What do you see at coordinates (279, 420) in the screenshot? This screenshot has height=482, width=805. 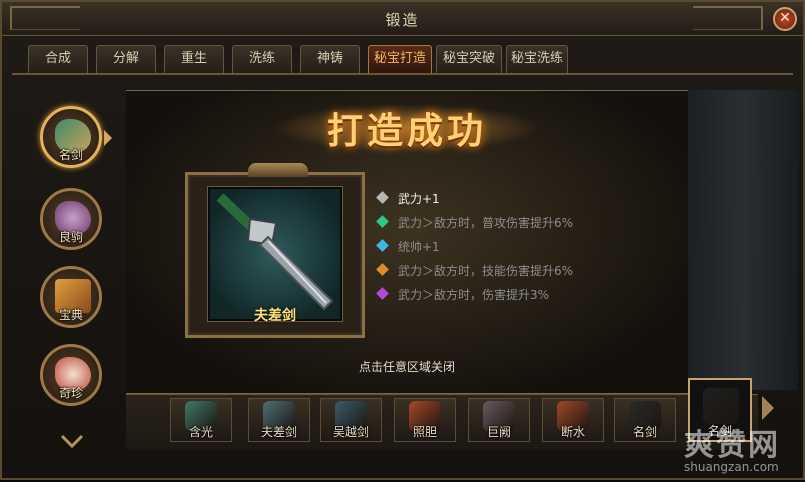 I see `item-slot-fuchai-sword: 夫差剑` at bounding box center [279, 420].